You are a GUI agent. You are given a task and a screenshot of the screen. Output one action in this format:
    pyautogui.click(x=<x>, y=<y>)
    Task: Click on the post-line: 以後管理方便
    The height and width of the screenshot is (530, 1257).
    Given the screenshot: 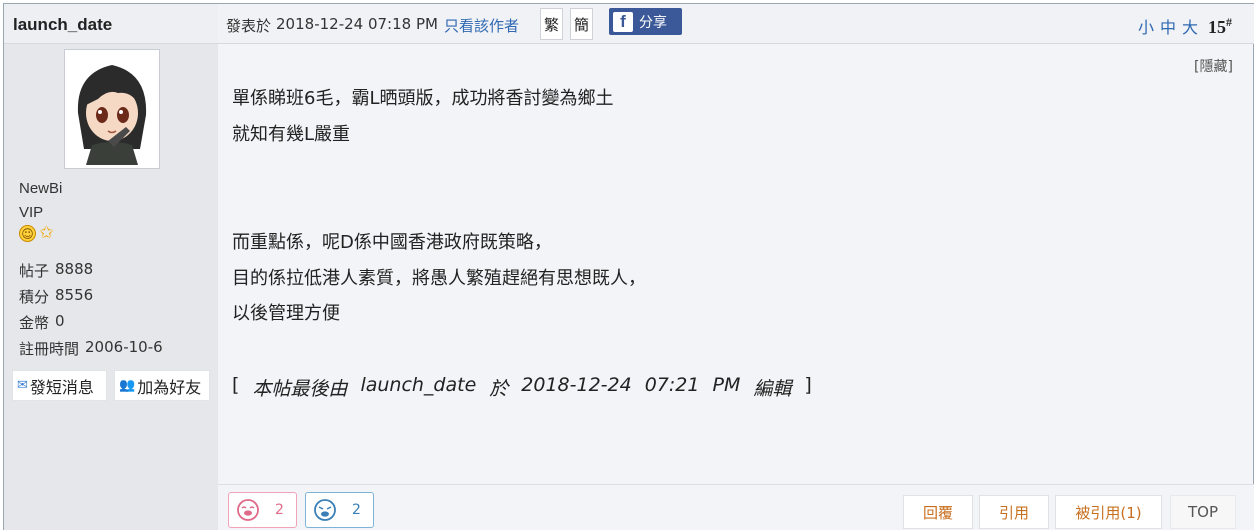 What is the action you would take?
    pyautogui.click(x=286, y=313)
    